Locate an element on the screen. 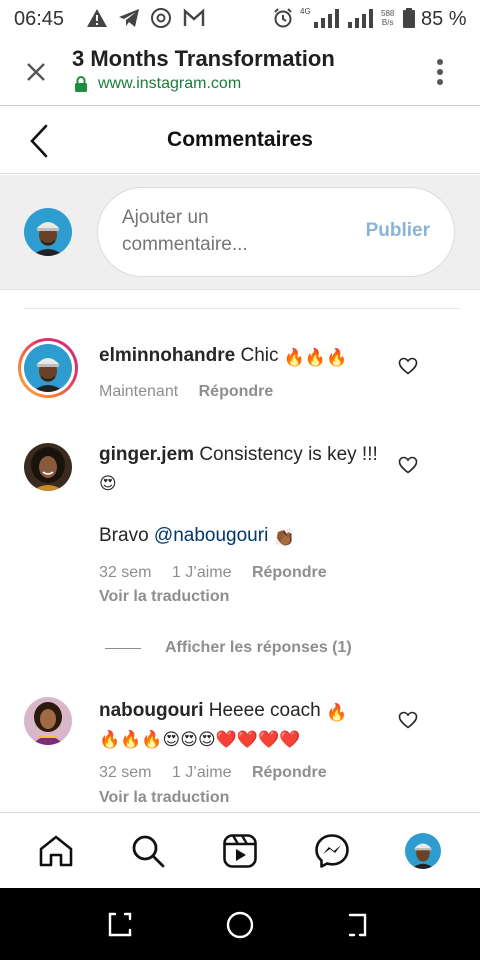  heart-eyes-emoji: 😍 is located at coordinates (108, 483).